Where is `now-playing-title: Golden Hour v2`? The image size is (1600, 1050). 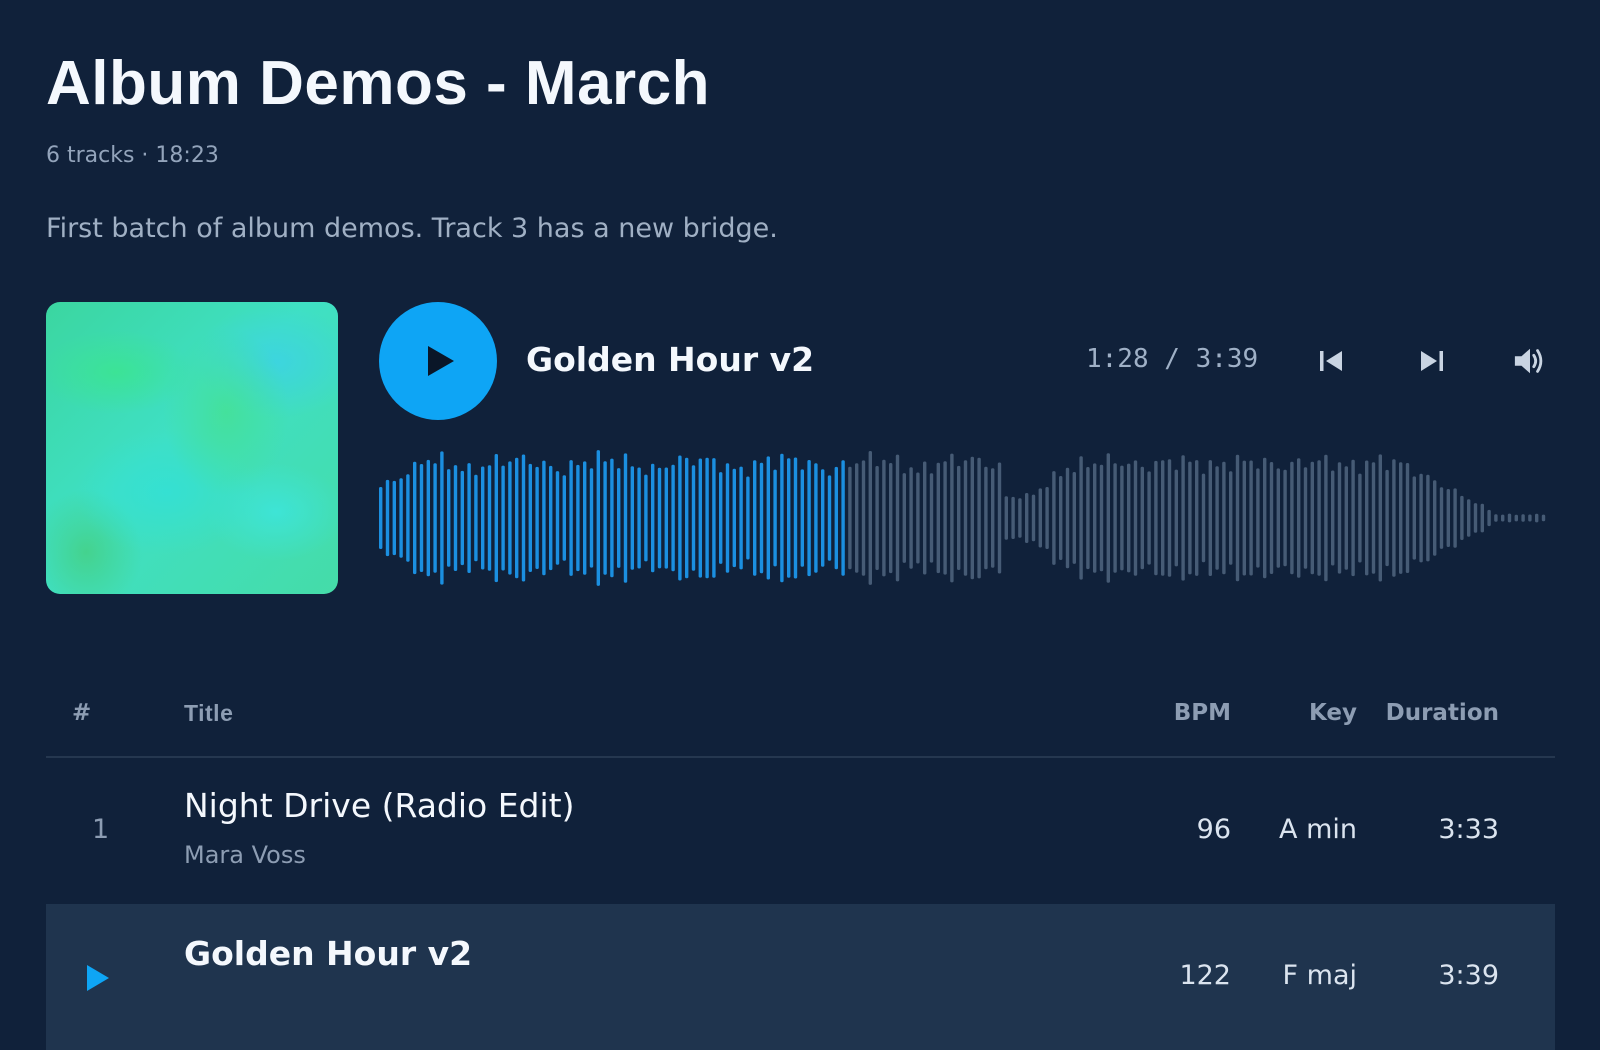
now-playing-title: Golden Hour v2 is located at coordinates (670, 359).